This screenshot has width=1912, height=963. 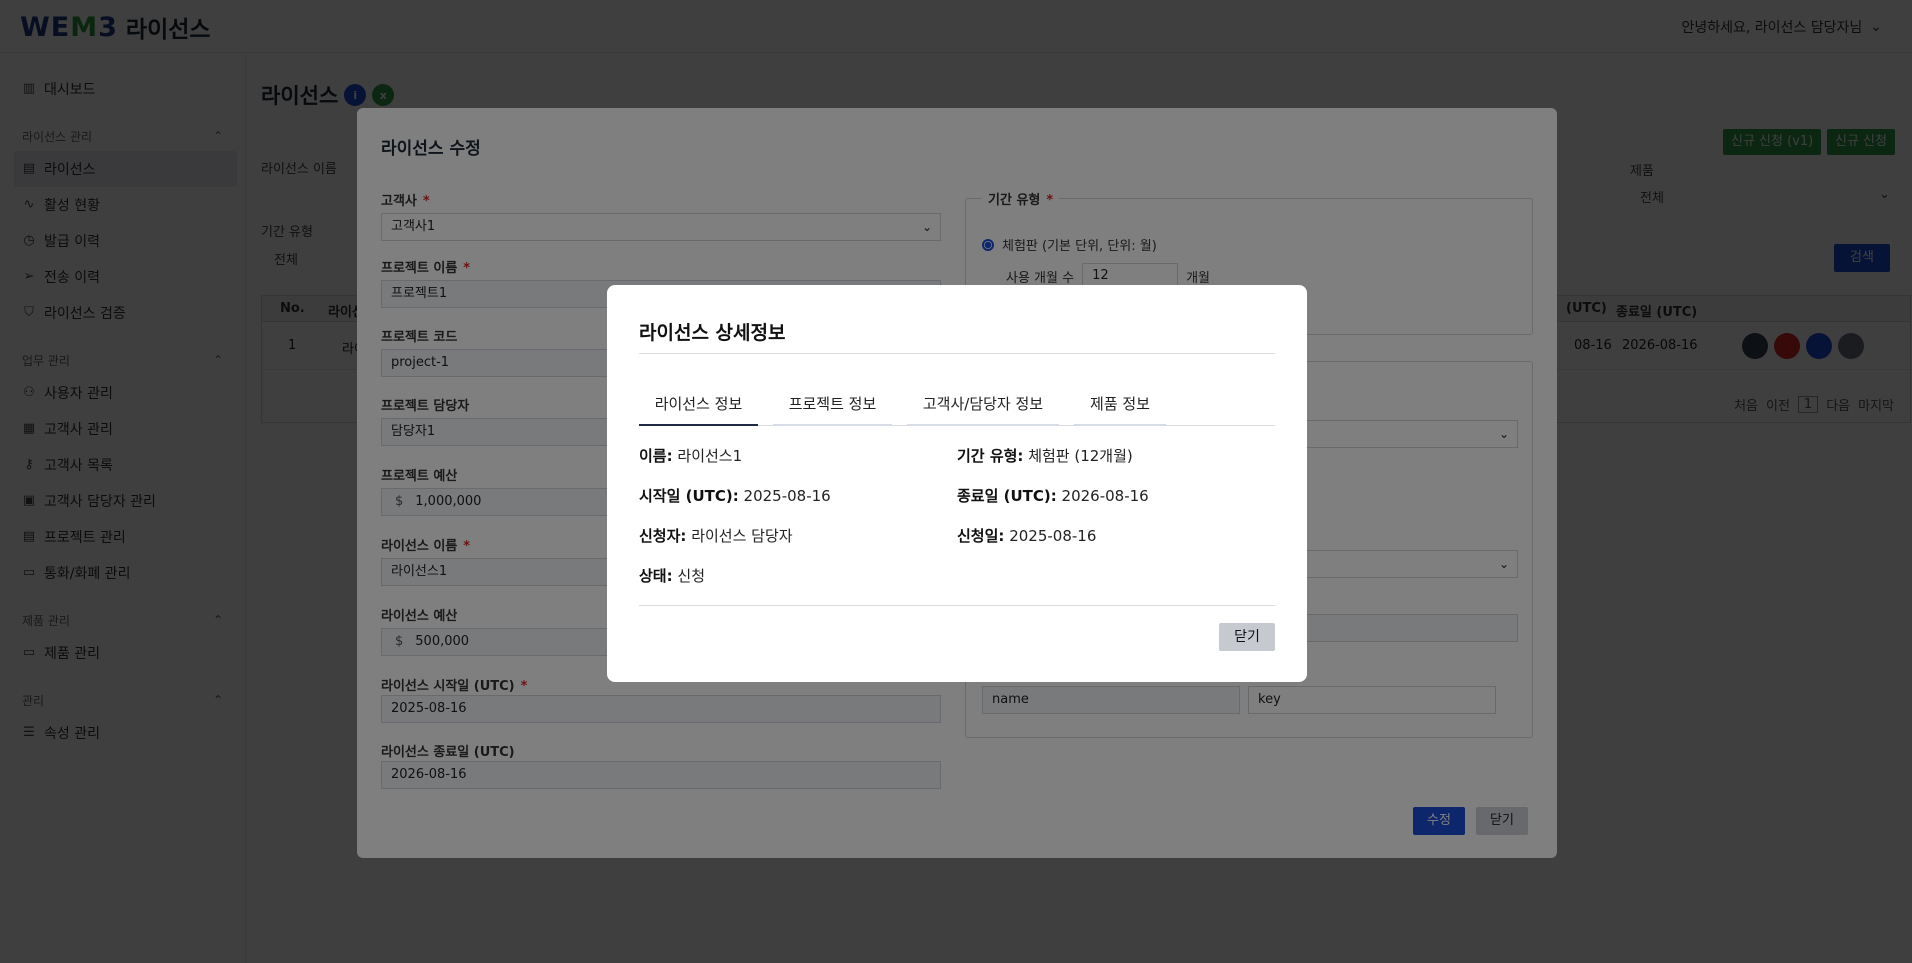 What do you see at coordinates (712, 333) in the screenshot?
I see `modal-title: 라이선스 상세정보` at bounding box center [712, 333].